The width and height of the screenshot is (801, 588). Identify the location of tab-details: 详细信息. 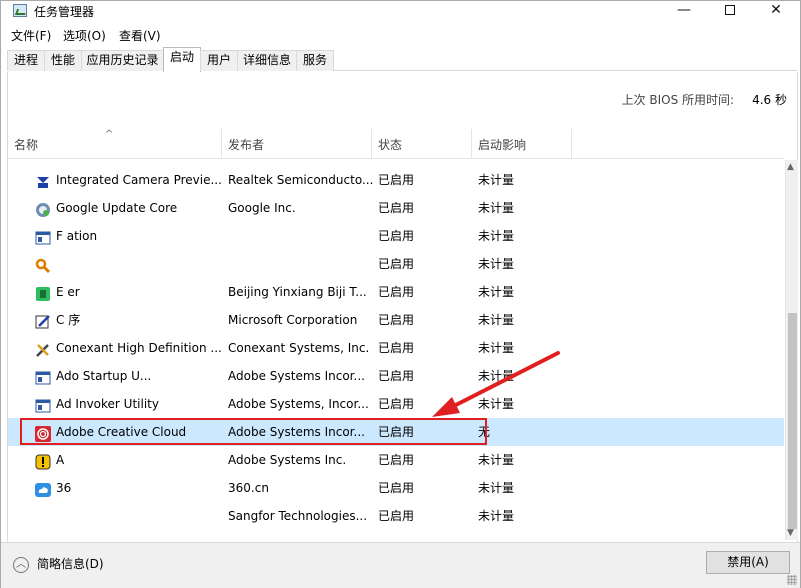
(267, 60).